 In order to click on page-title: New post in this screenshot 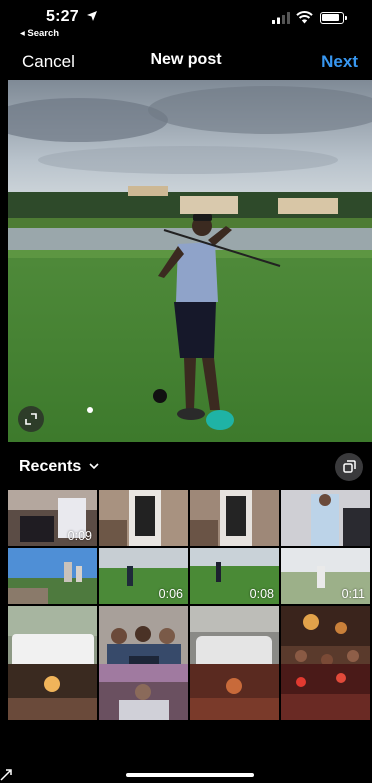, I will do `click(186, 59)`.